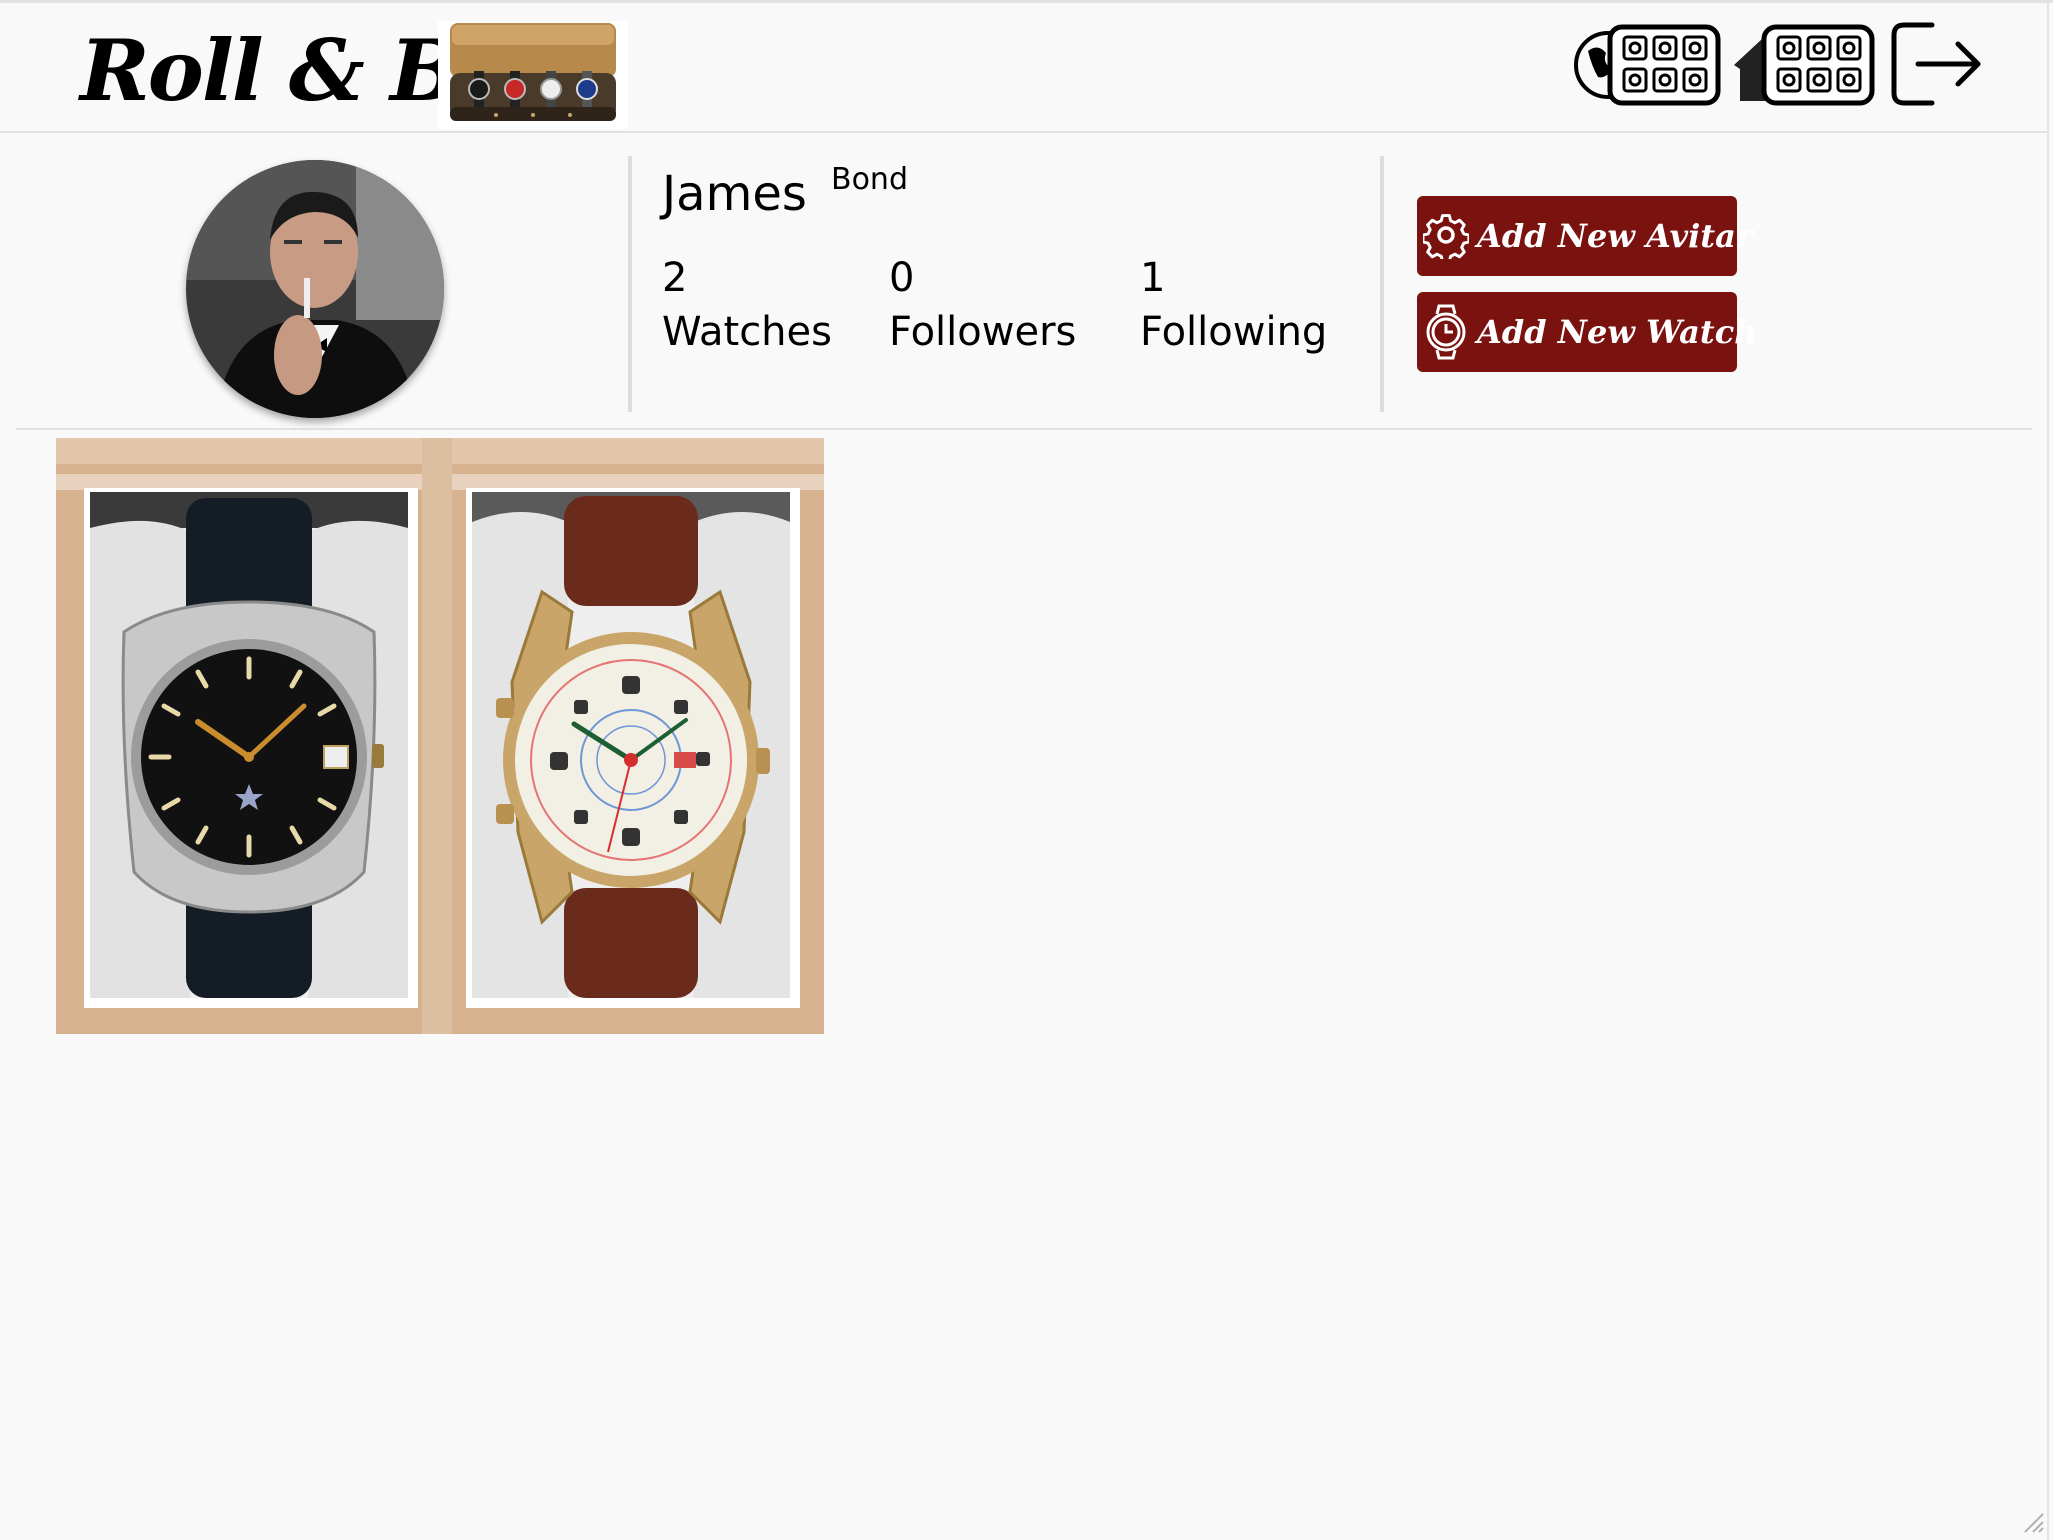 This screenshot has width=2053, height=1540. Describe the element at coordinates (734, 194) in the screenshot. I see `first-name: James` at that location.